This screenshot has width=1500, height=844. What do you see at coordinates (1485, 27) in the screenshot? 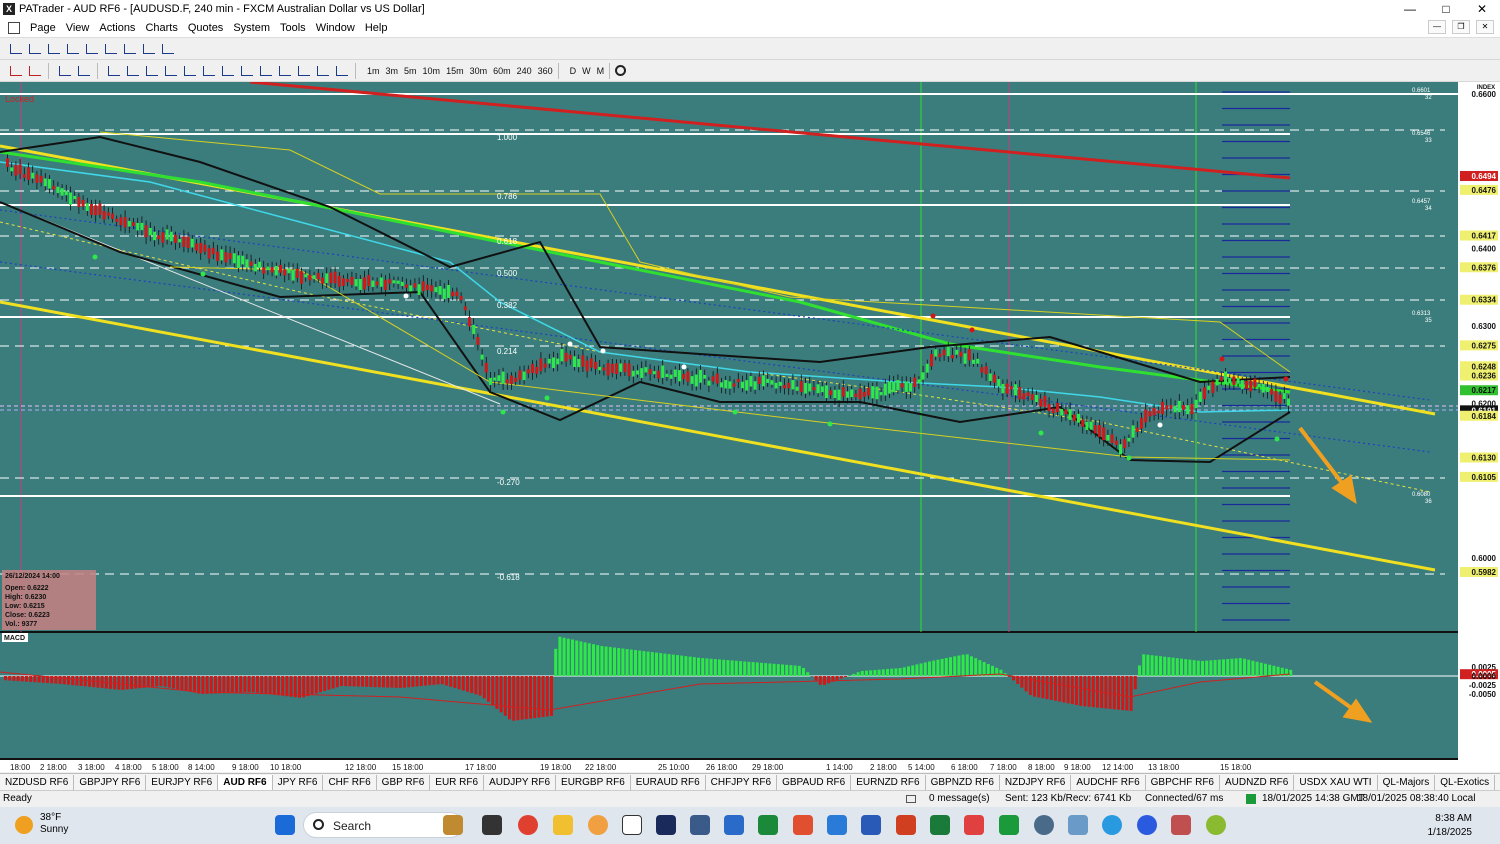
I see `mdi-close-icon: ✕` at bounding box center [1485, 27].